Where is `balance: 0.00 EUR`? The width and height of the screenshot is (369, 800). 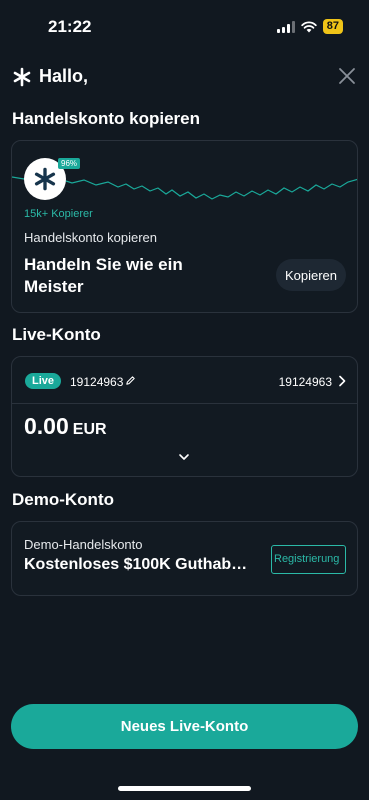 balance: 0.00 EUR is located at coordinates (65, 426).